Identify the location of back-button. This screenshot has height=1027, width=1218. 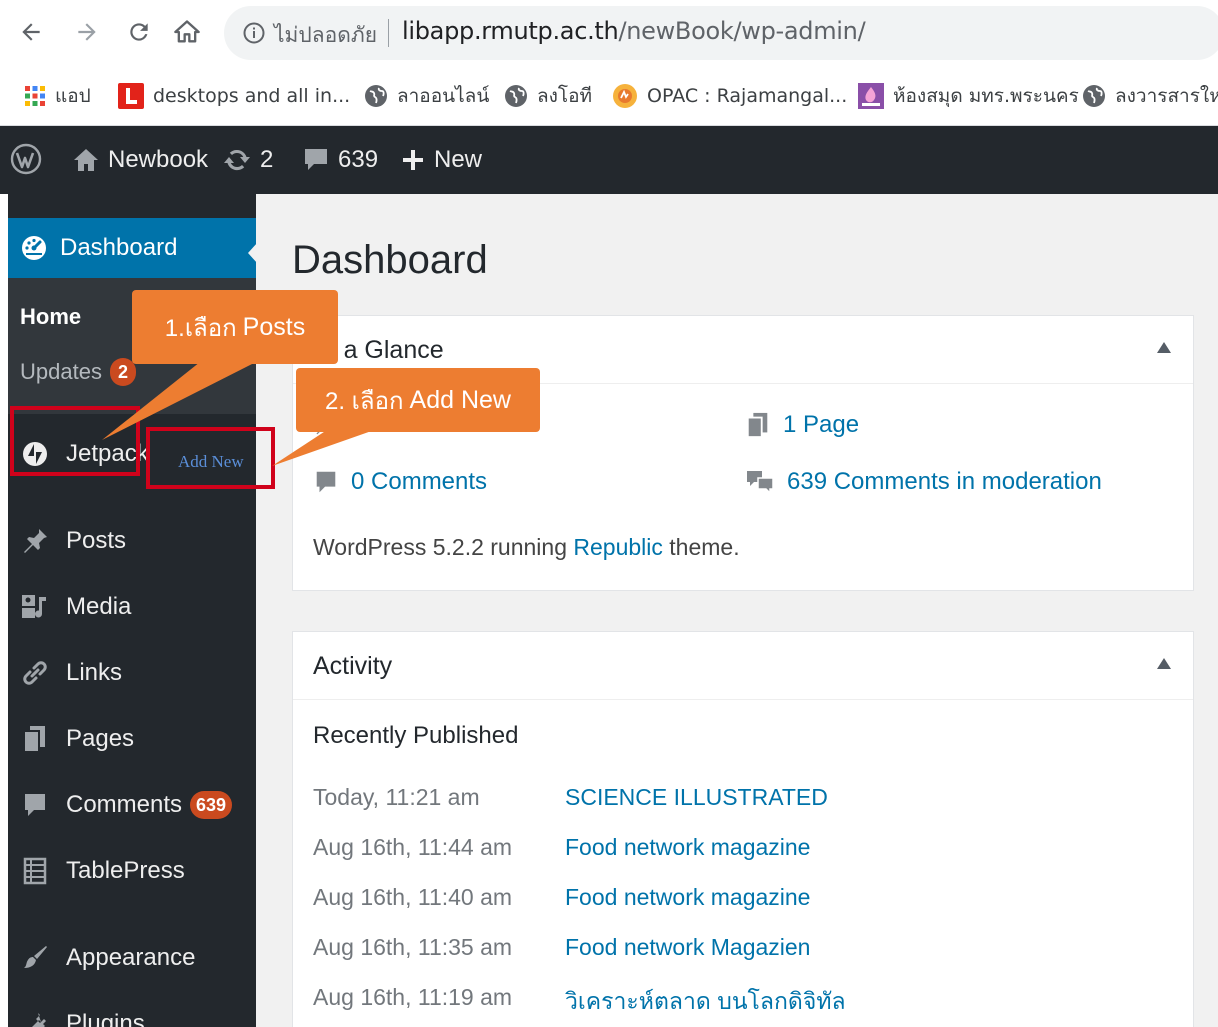
(31, 32).